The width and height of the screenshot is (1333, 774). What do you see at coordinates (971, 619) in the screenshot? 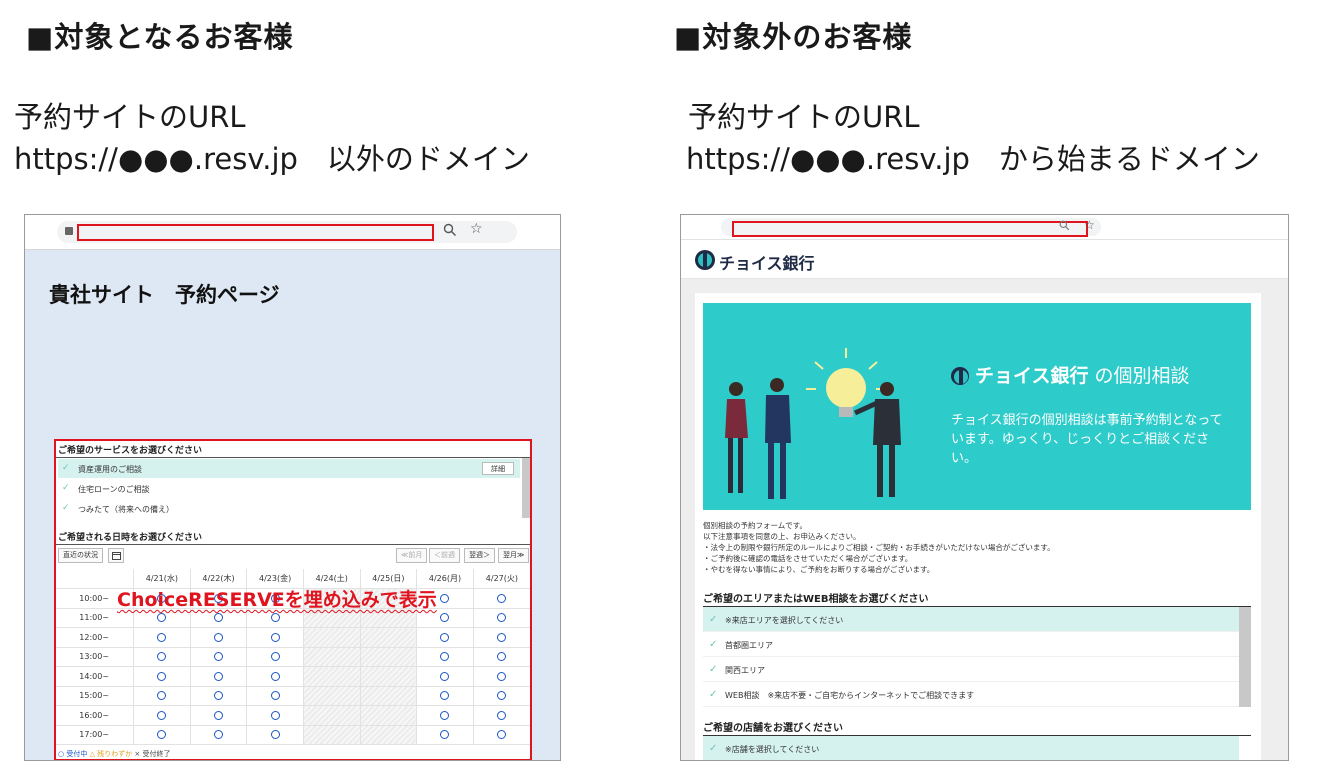
I see `area-option: ✓ ※来店エリアを選択してください` at bounding box center [971, 619].